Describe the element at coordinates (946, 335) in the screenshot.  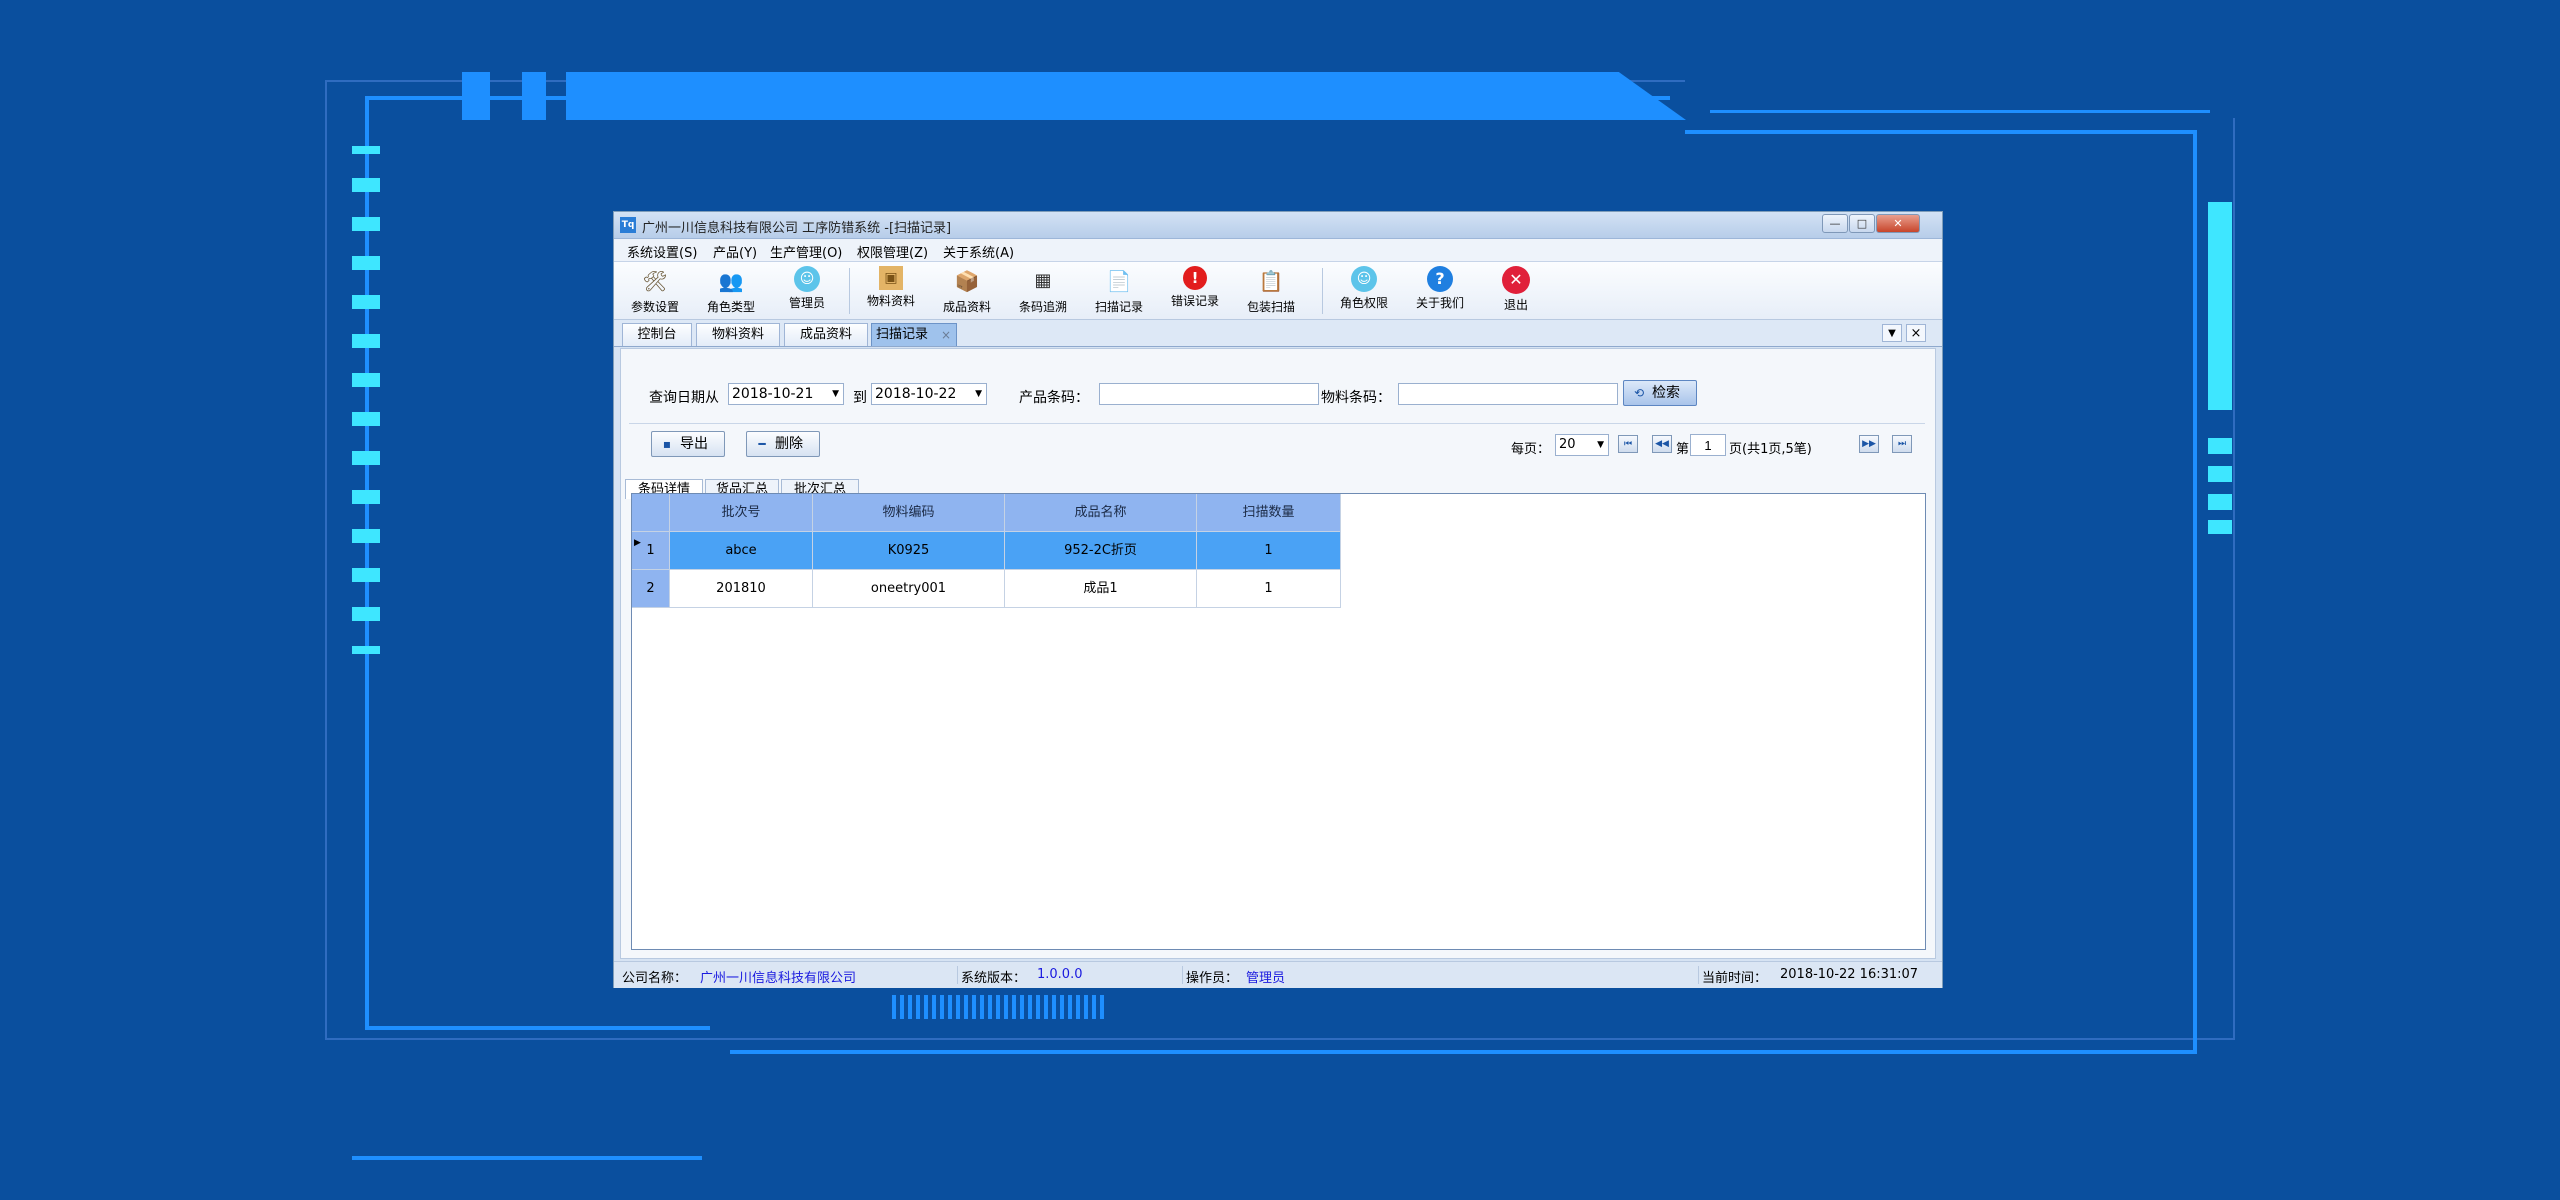
I see `tab-close-icon: ×` at that location.